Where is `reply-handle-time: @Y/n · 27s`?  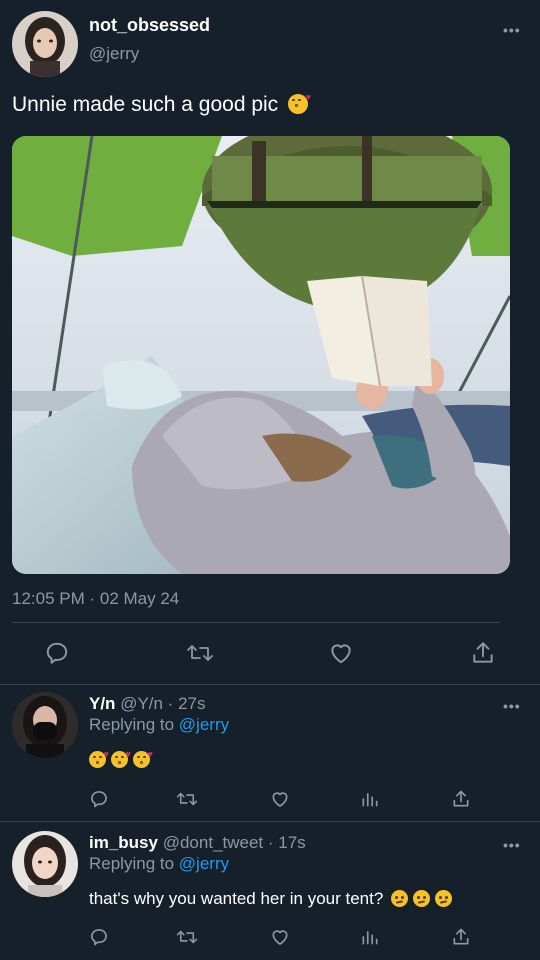
reply-handle-time: @Y/n · 27s is located at coordinates (162, 703).